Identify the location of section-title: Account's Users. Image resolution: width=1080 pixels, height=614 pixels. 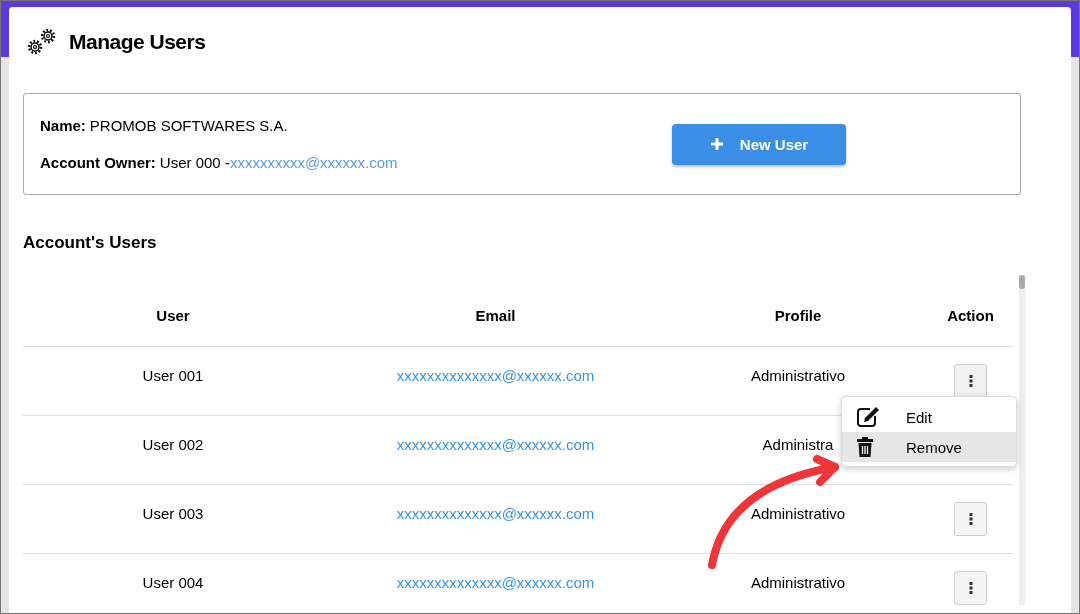
(90, 243).